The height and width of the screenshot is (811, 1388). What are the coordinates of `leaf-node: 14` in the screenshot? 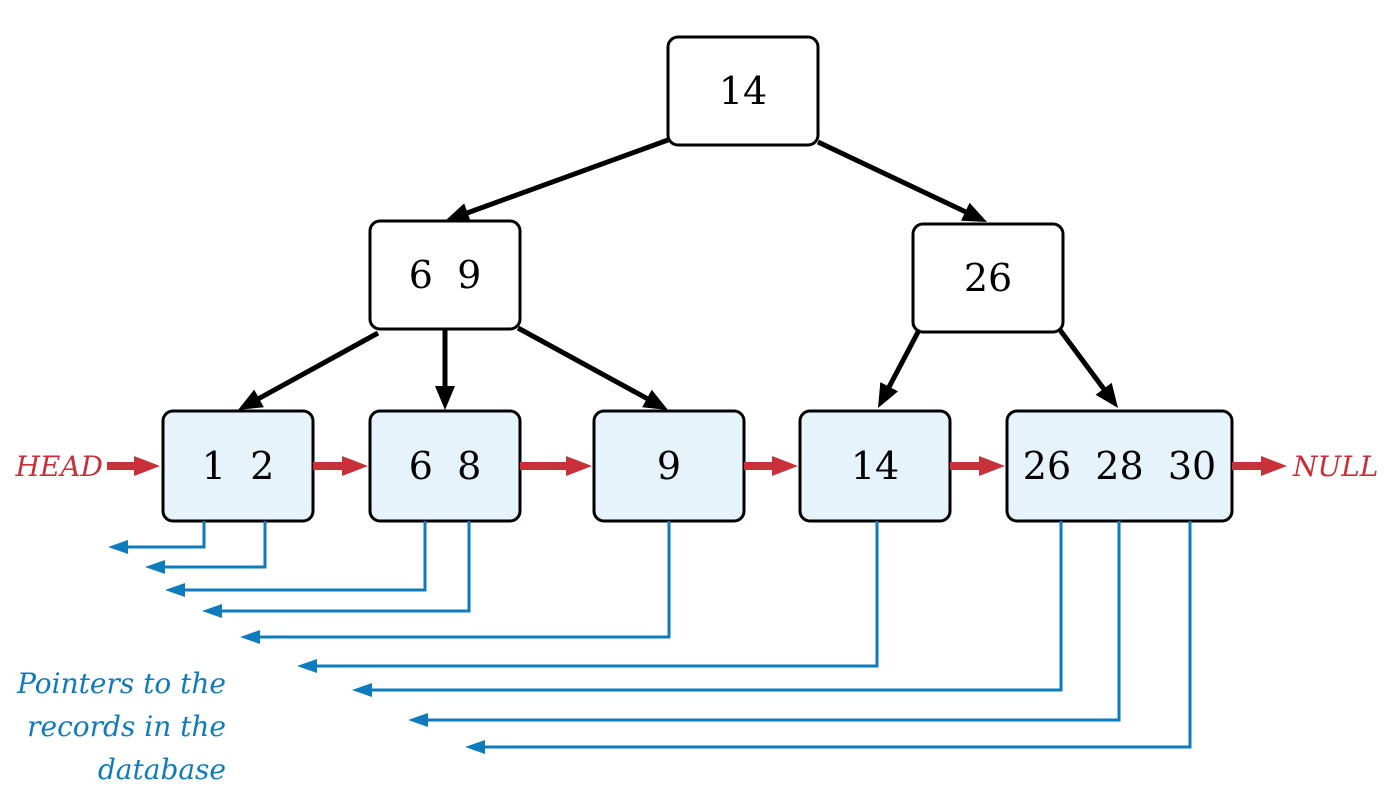 It's located at (875, 466).